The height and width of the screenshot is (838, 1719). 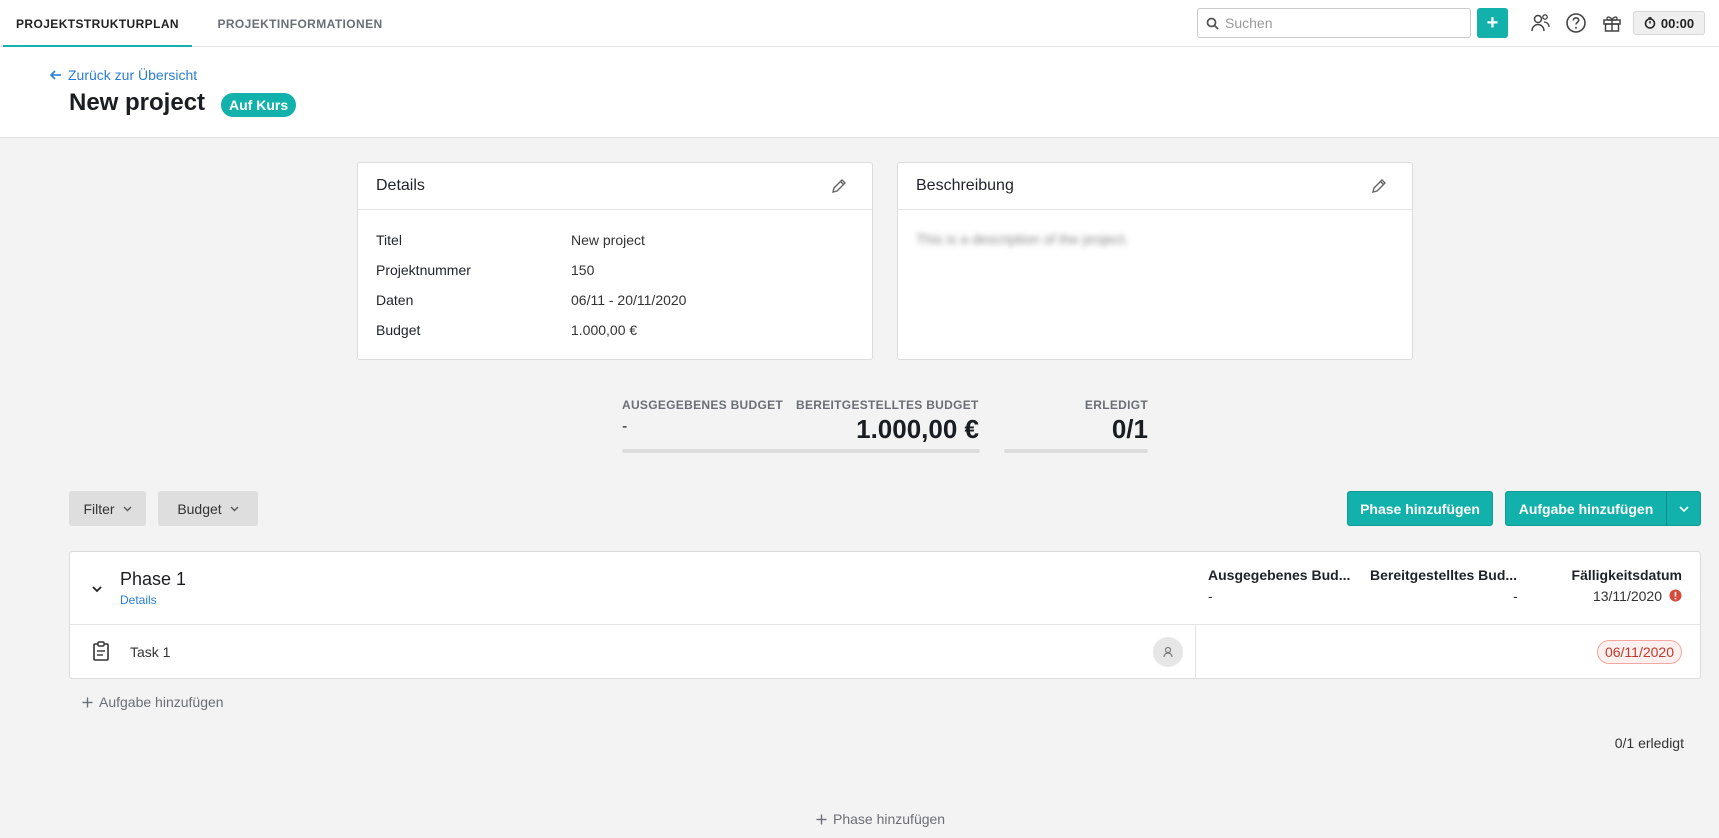 What do you see at coordinates (1212, 23) in the screenshot?
I see `search-icon` at bounding box center [1212, 23].